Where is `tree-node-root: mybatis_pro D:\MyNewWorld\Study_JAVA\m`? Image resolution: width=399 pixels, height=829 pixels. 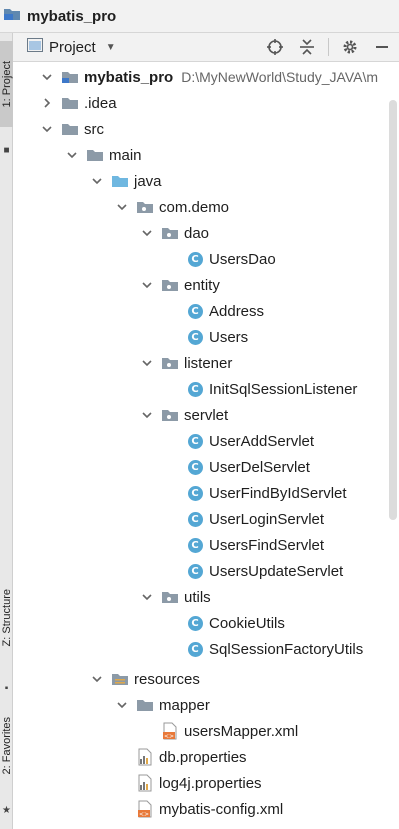 tree-node-root: mybatis_pro D:\MyNewWorld\Study_JAVA\m is located at coordinates (206, 77).